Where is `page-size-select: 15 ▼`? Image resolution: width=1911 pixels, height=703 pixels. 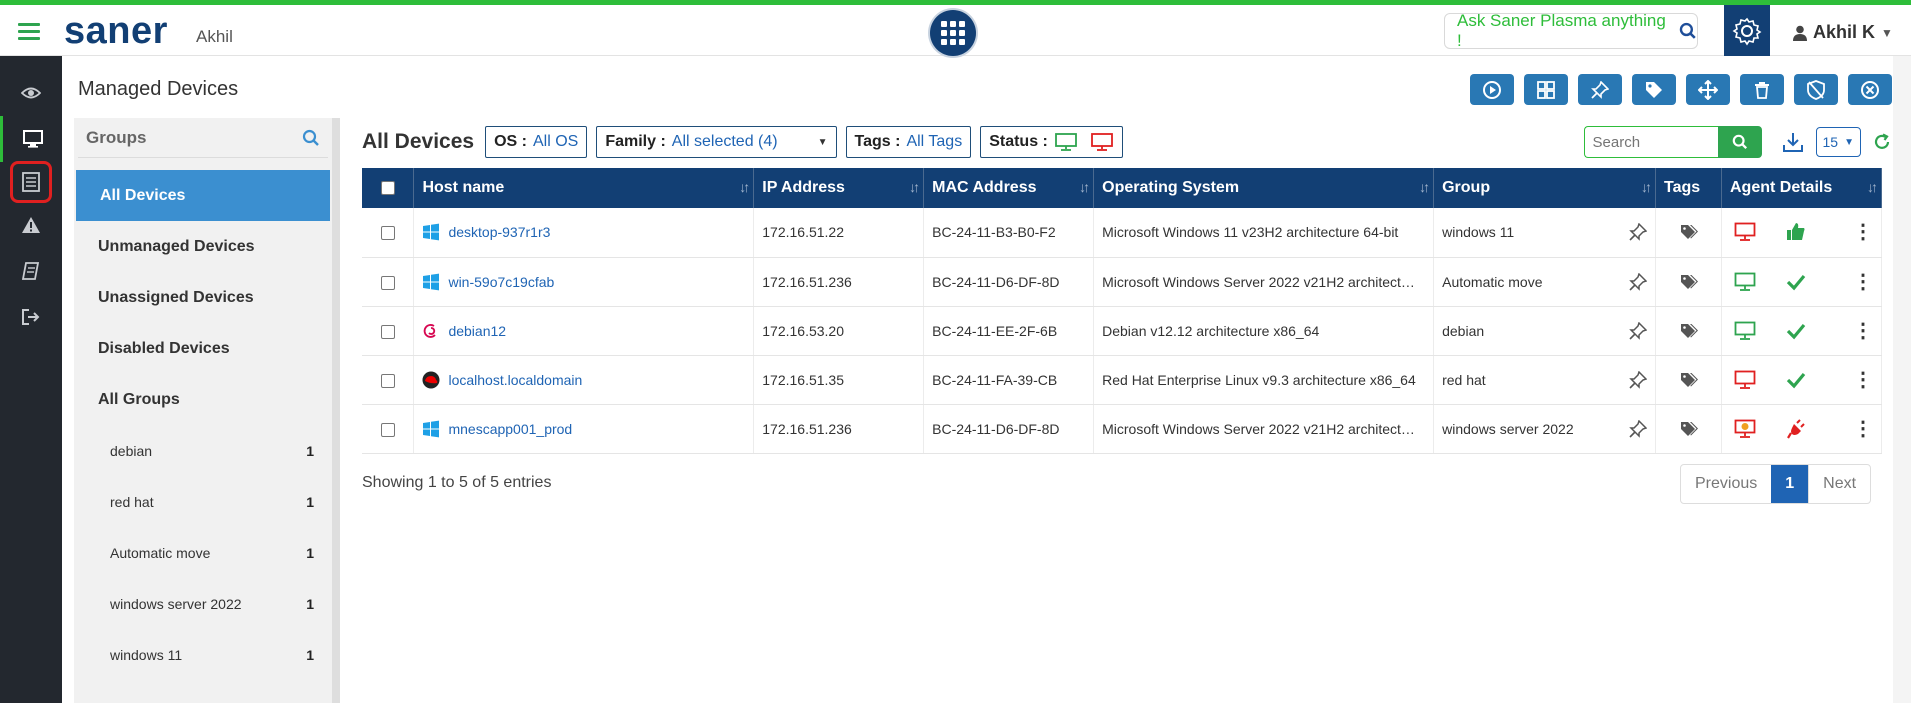 page-size-select: 15 ▼ is located at coordinates (1838, 142).